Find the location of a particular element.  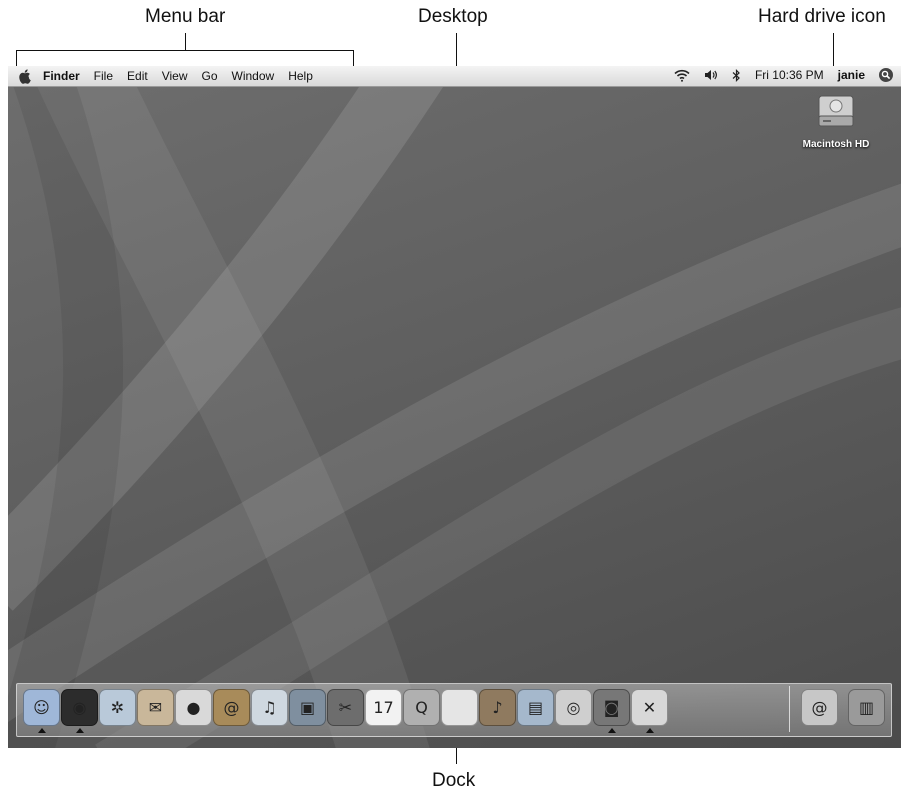

dashboard-glyph: ◉ is located at coordinates (79, 707).